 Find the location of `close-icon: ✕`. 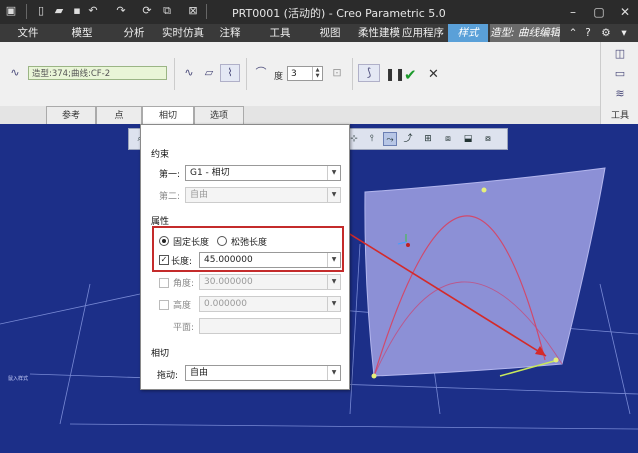

close-icon: ✕ is located at coordinates (625, 12).